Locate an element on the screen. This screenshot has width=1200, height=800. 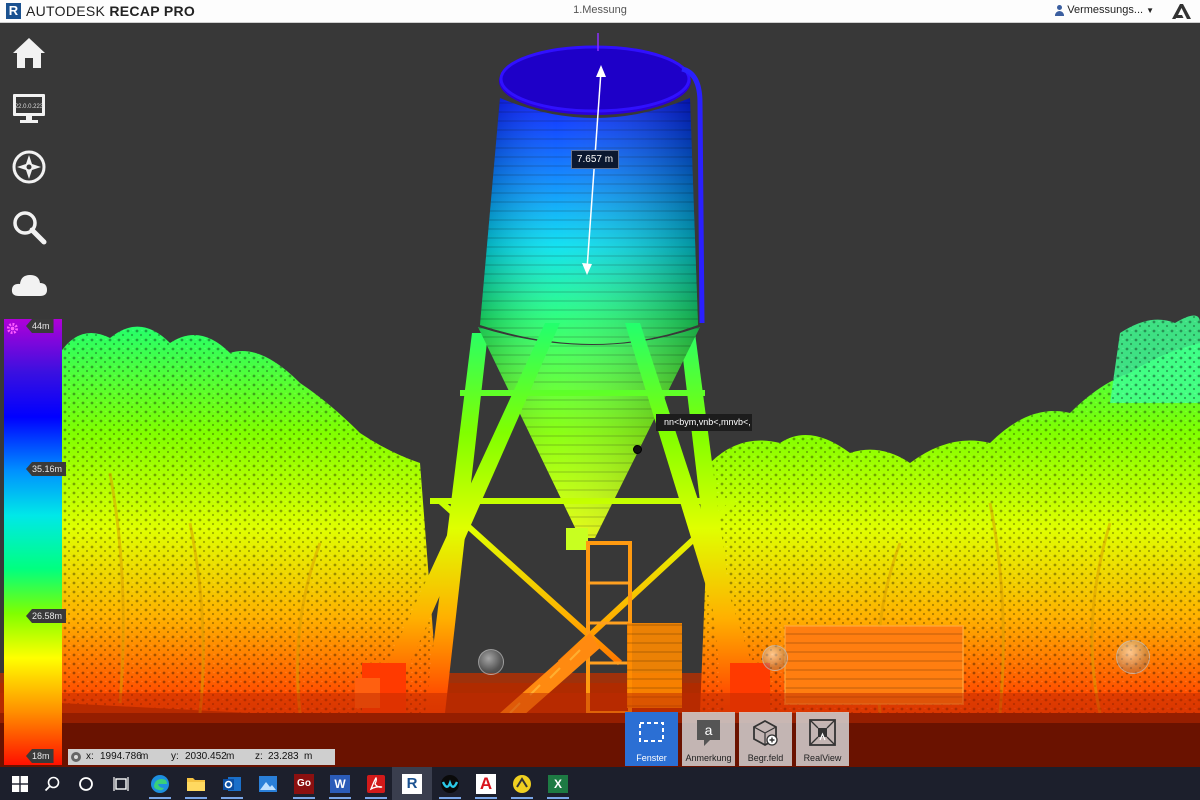
elevation-gradient is located at coordinates (33, 542).